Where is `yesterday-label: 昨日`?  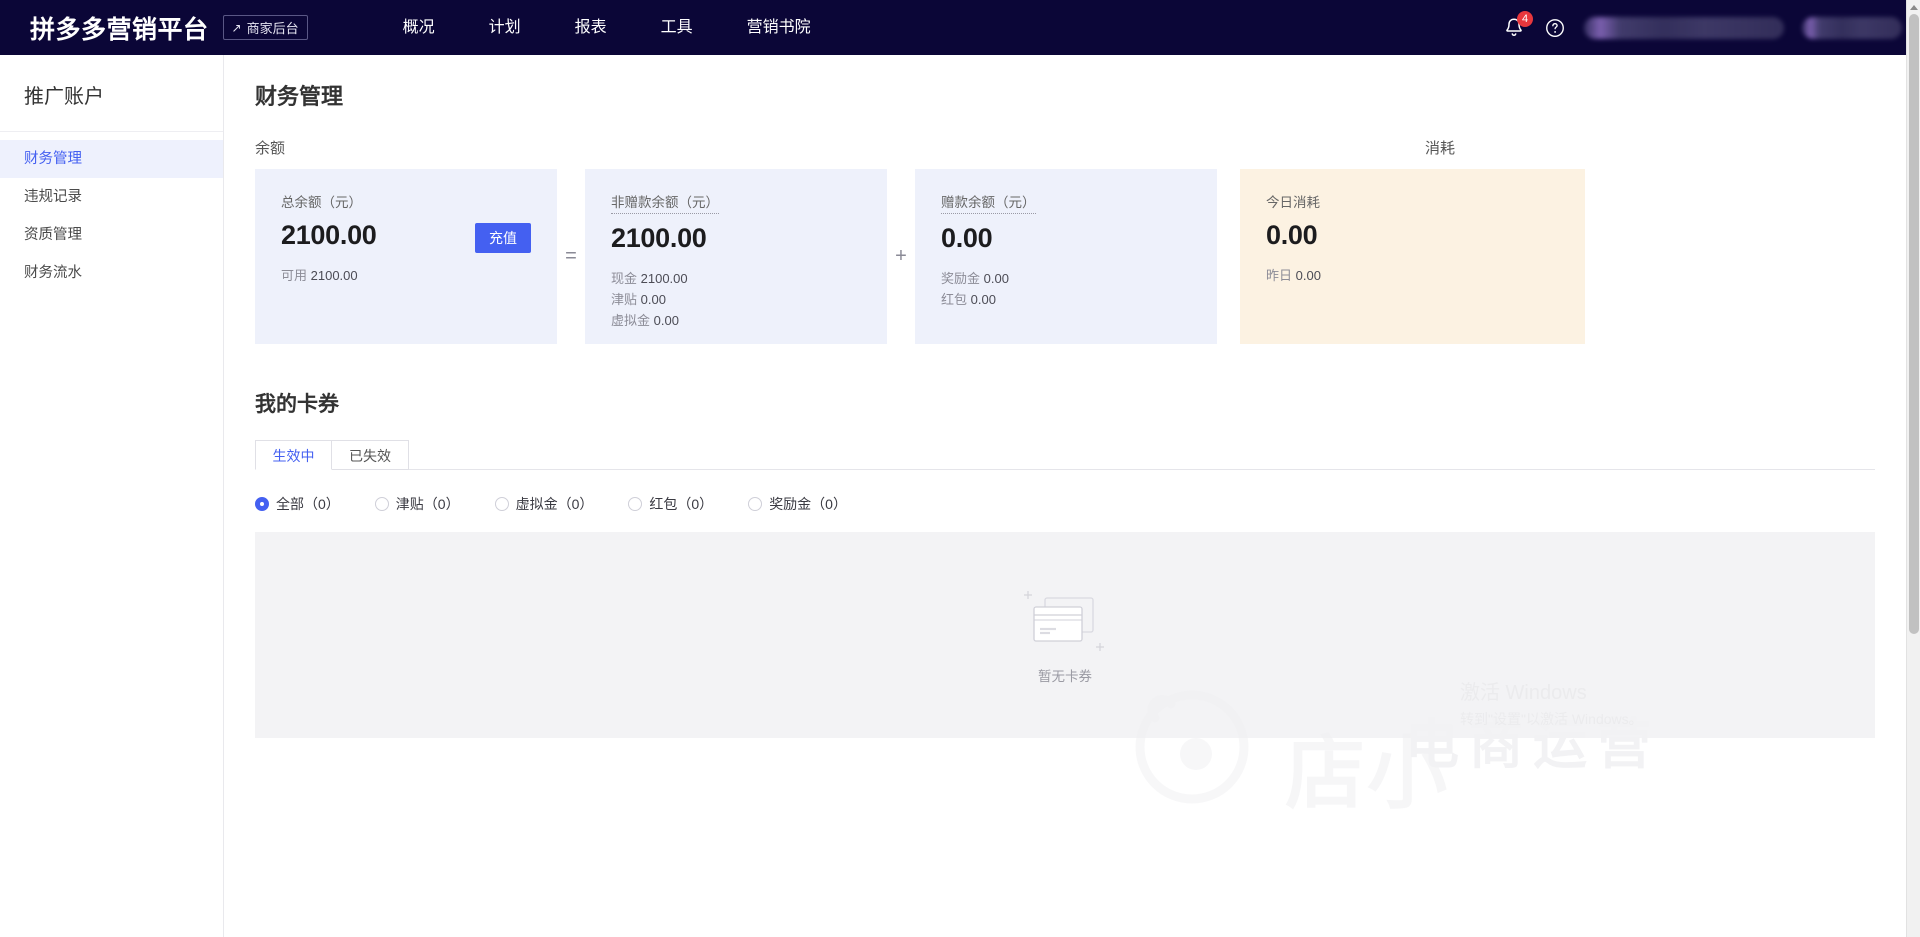
yesterday-label: 昨日 is located at coordinates (1279, 275).